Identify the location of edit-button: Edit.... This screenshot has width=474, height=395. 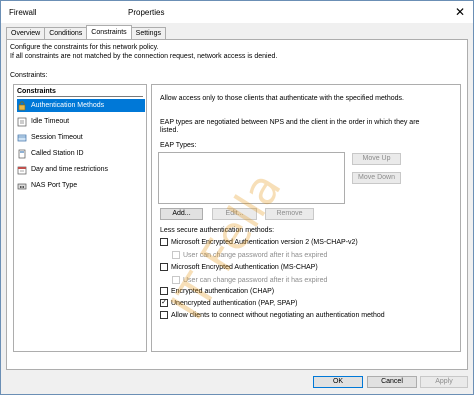
(234, 214).